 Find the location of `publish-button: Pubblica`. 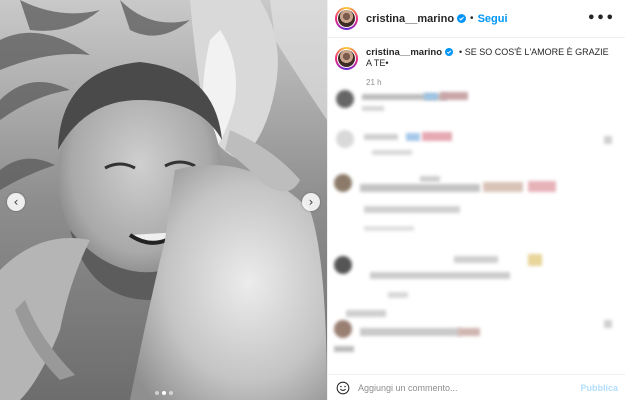

publish-button: Pubblica is located at coordinates (599, 388).